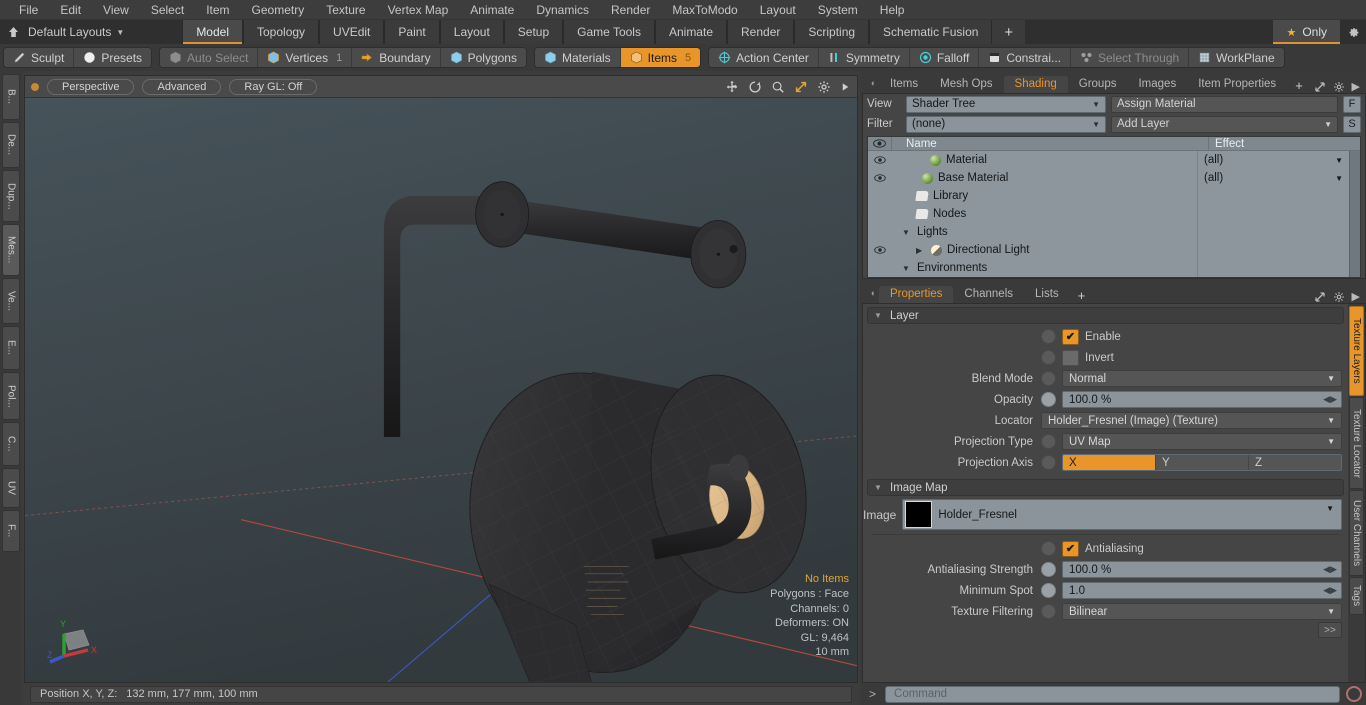 The width and height of the screenshot is (1366, 705). I want to click on layout-tab-animate: Animate, so click(690, 32).